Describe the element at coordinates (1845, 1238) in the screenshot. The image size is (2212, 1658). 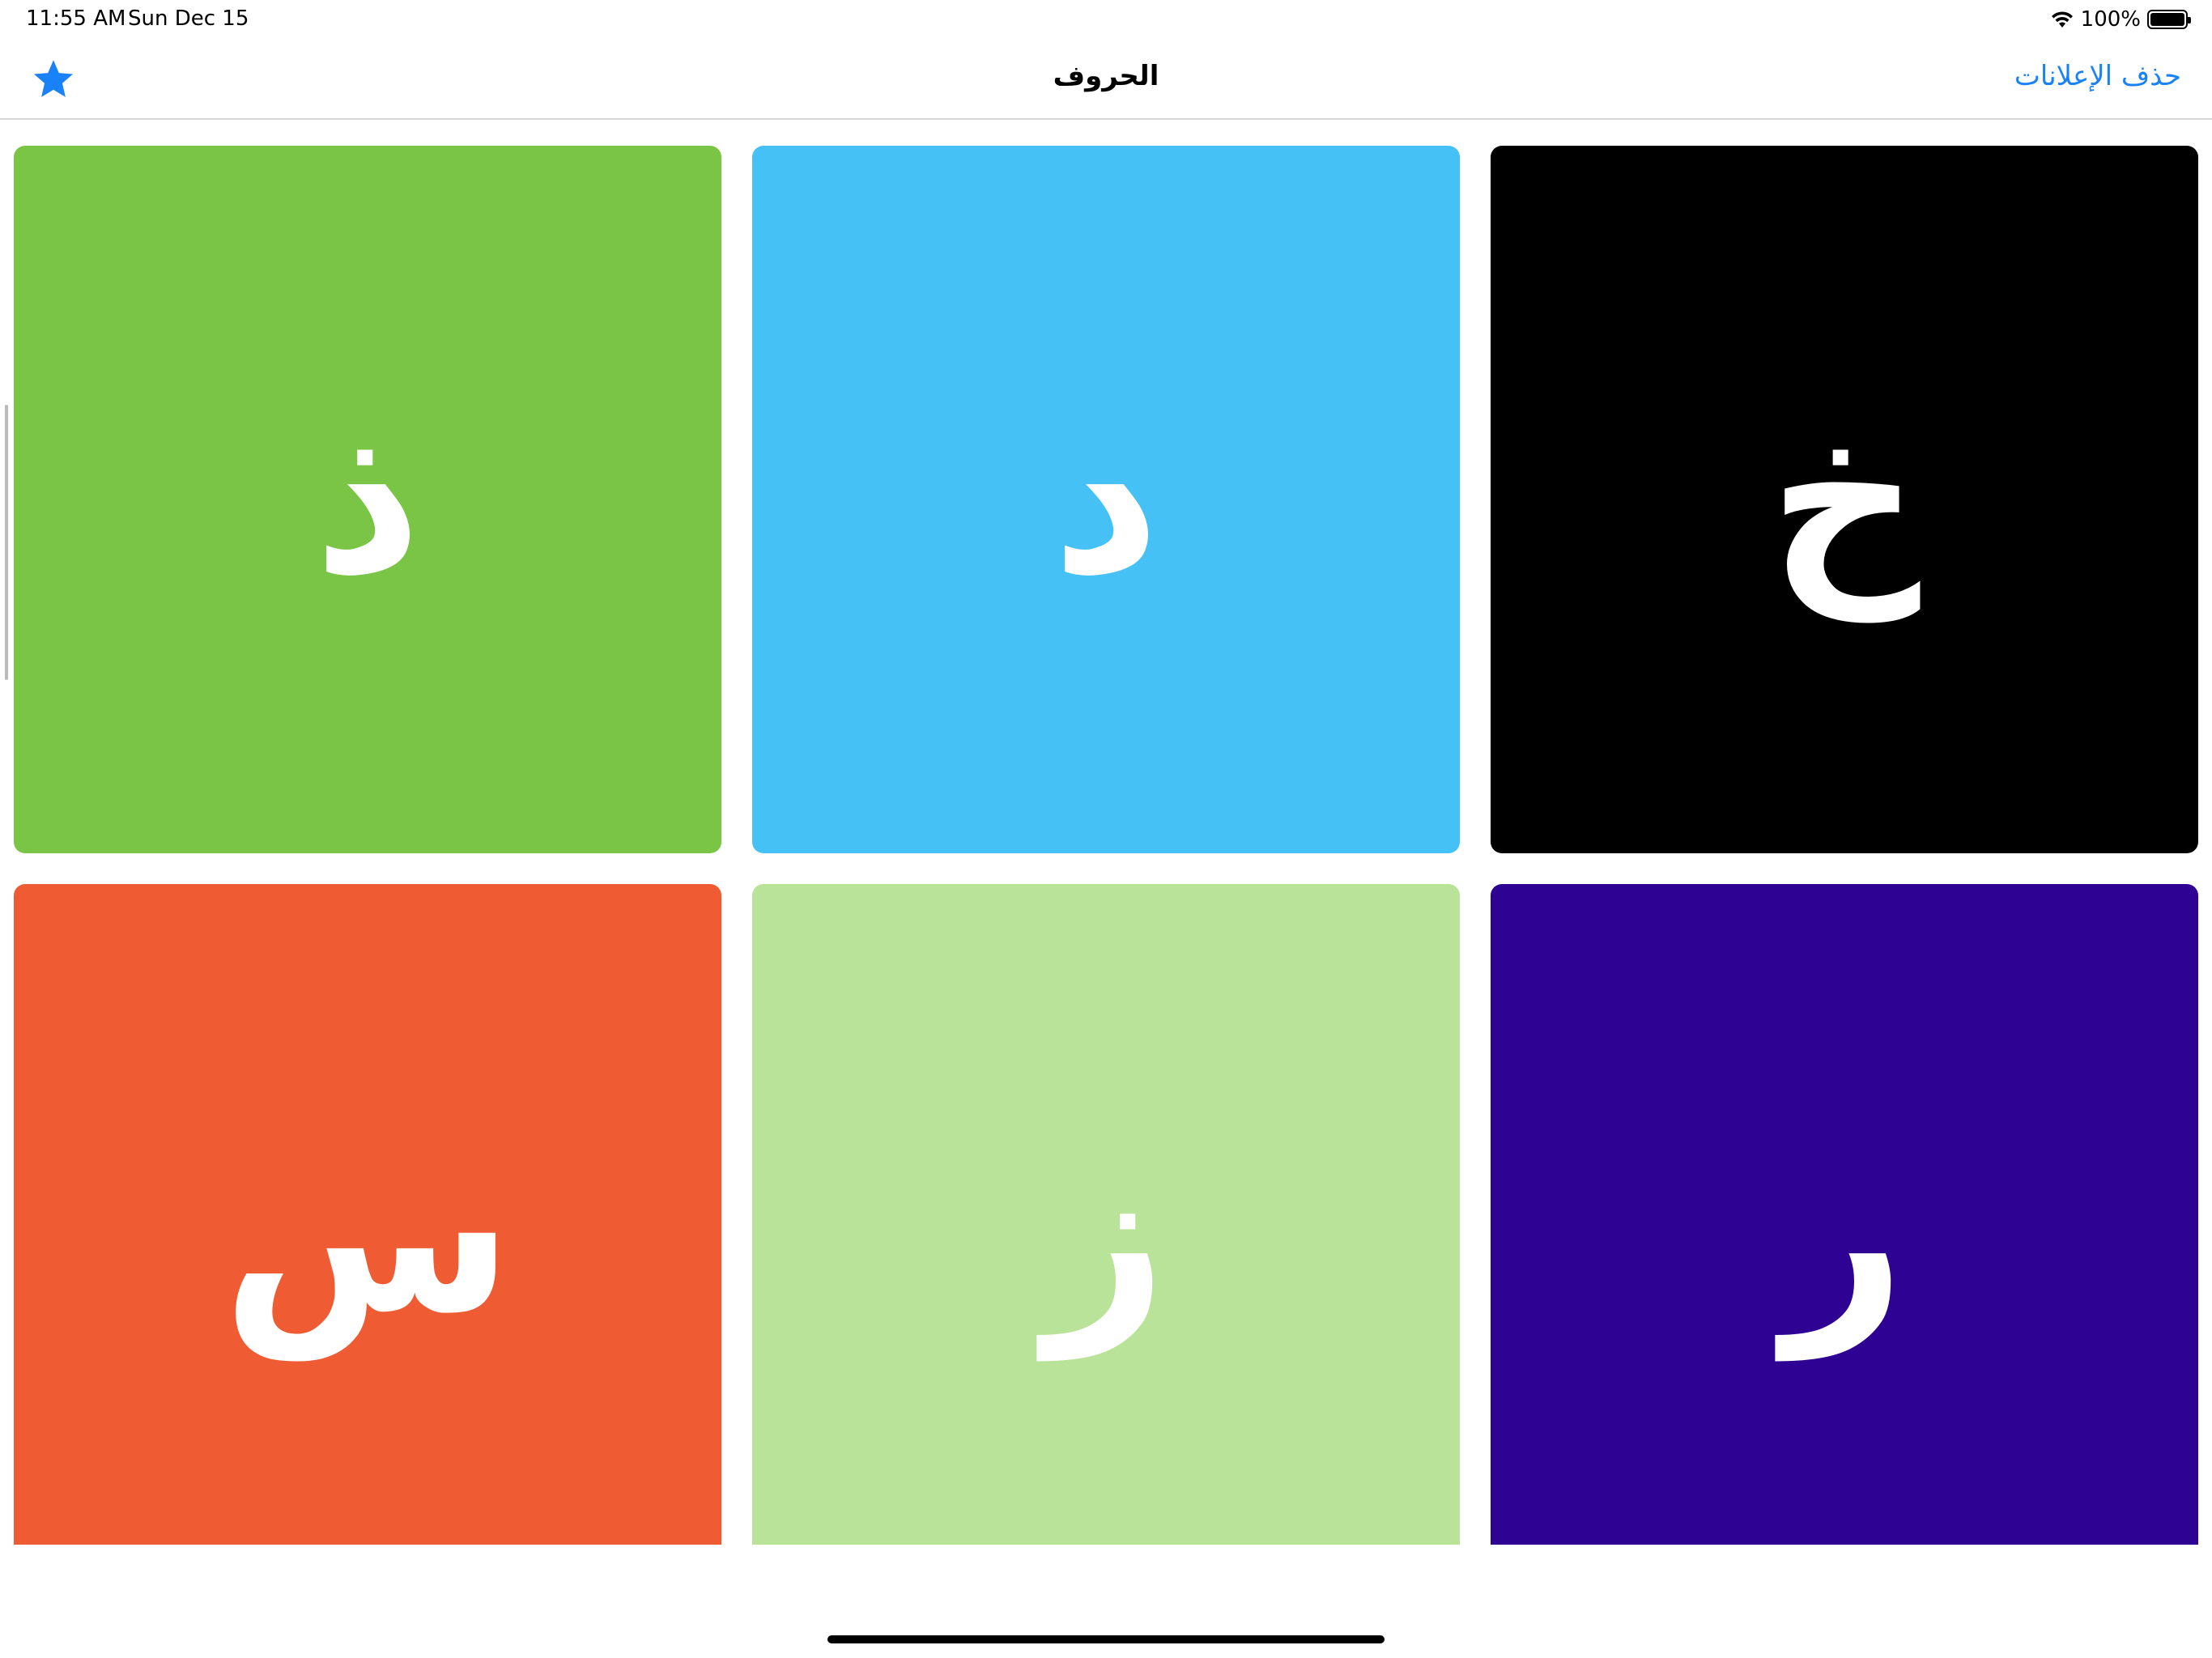
I see `letter-glyph: ر` at that location.